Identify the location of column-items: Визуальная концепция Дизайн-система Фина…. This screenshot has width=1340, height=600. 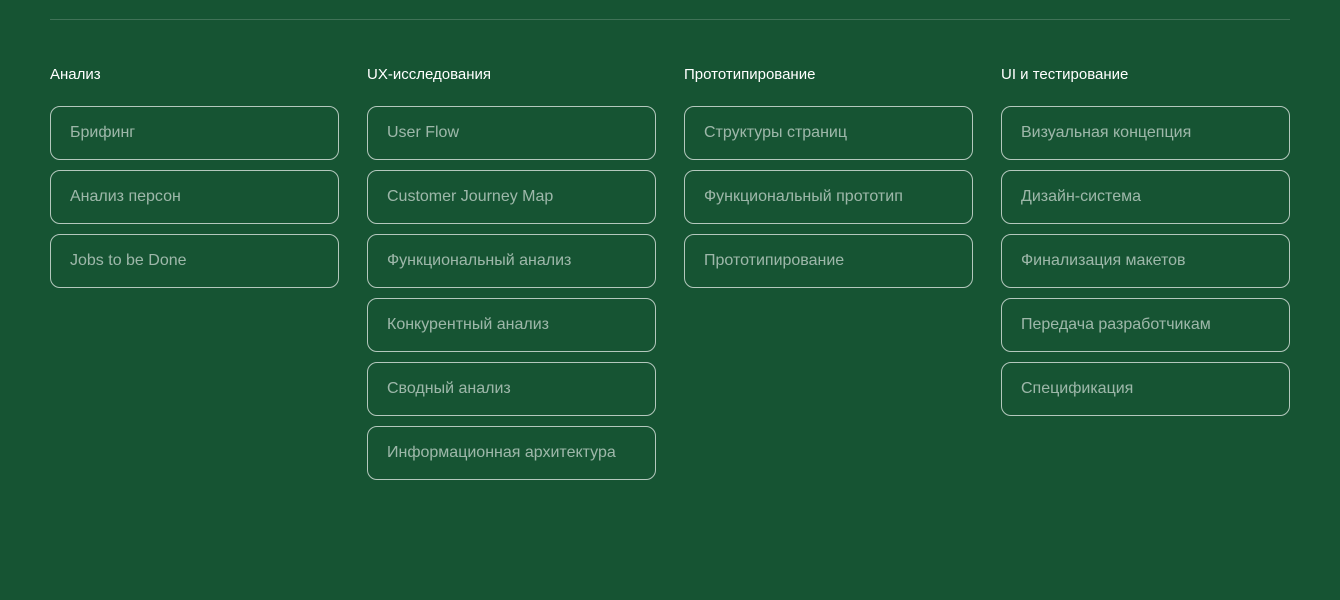
(1145, 261).